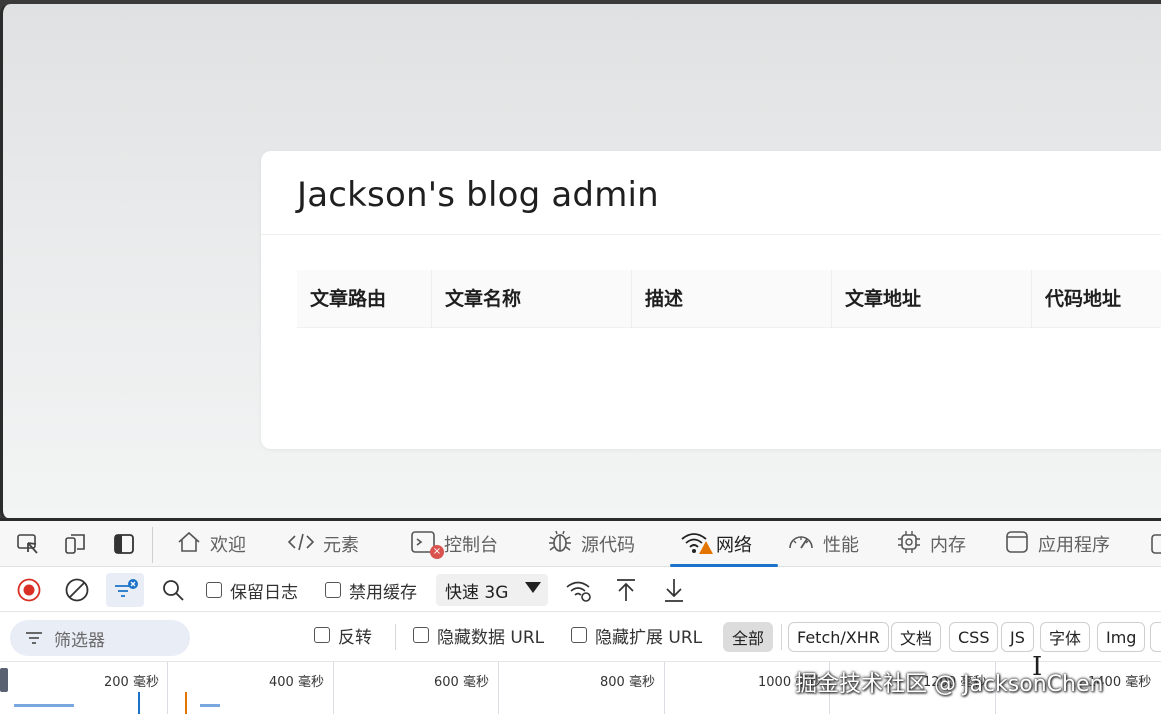 This screenshot has width=1161, height=714. I want to click on tab-label: 欢迎, so click(228, 545).